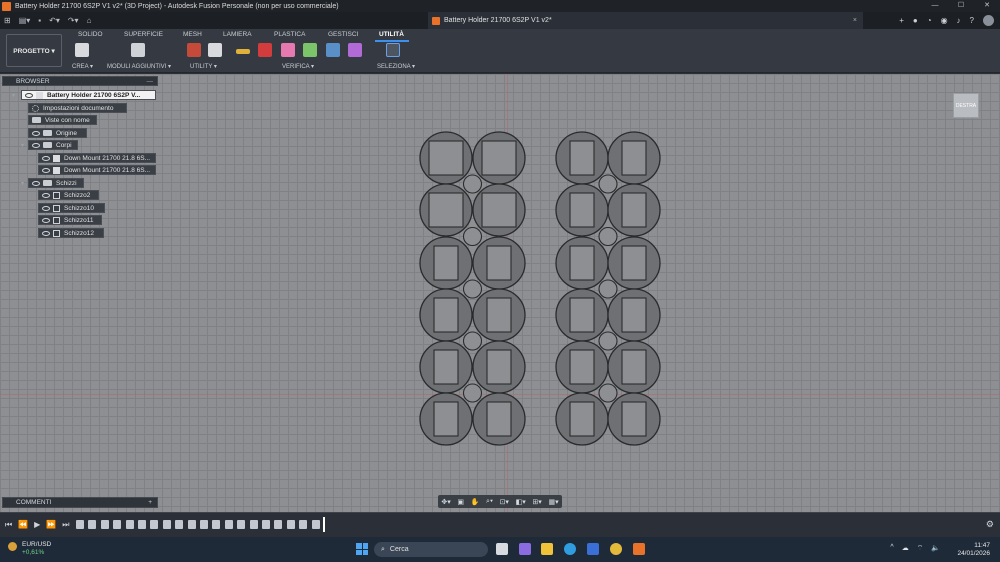 The image size is (1000, 562). Describe the element at coordinates (445, 502) in the screenshot. I see `orbit-icon: ✥▾` at that location.